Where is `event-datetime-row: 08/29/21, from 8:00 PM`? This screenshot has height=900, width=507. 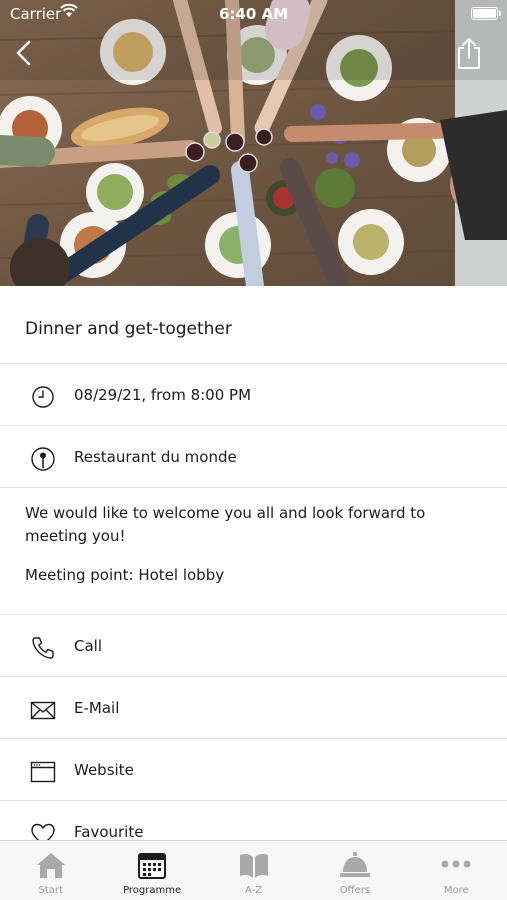
event-datetime-row: 08/29/21, from 8:00 PM is located at coordinates (253, 395).